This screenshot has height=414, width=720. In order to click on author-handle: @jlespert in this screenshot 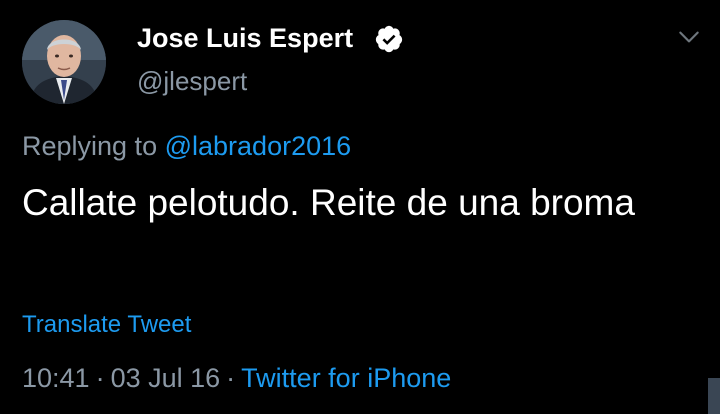, I will do `click(192, 81)`.